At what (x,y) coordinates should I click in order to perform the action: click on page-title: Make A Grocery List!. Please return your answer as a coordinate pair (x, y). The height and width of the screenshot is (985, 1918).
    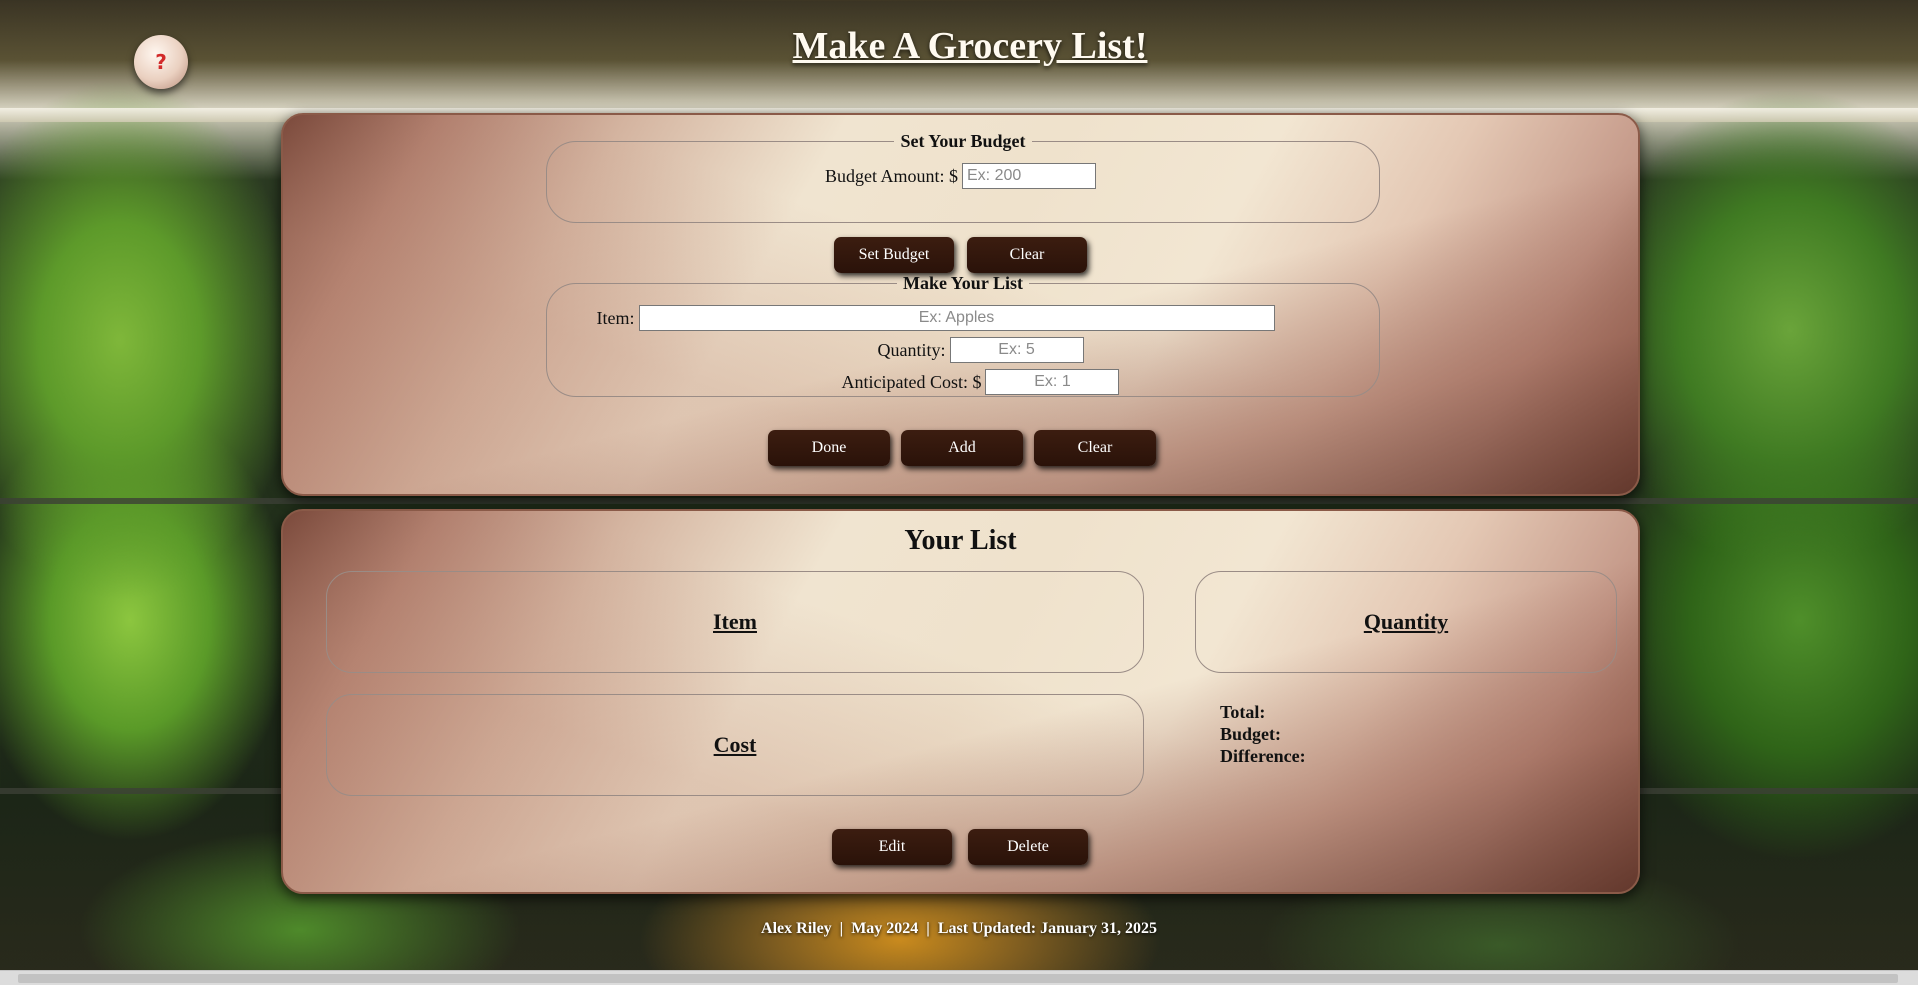
    Looking at the image, I should click on (970, 46).